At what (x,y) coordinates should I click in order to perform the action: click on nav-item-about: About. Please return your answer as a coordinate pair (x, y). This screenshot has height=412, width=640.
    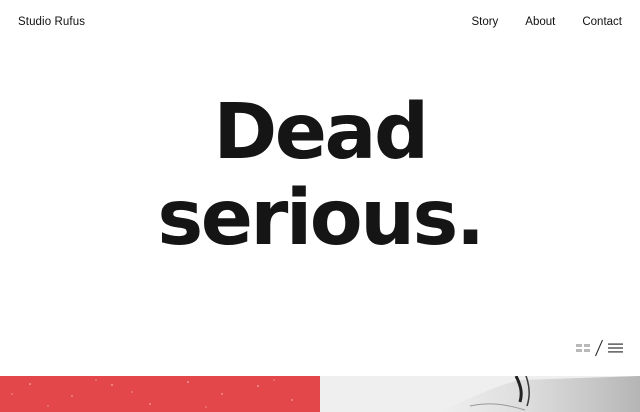
    Looking at the image, I should click on (540, 22).